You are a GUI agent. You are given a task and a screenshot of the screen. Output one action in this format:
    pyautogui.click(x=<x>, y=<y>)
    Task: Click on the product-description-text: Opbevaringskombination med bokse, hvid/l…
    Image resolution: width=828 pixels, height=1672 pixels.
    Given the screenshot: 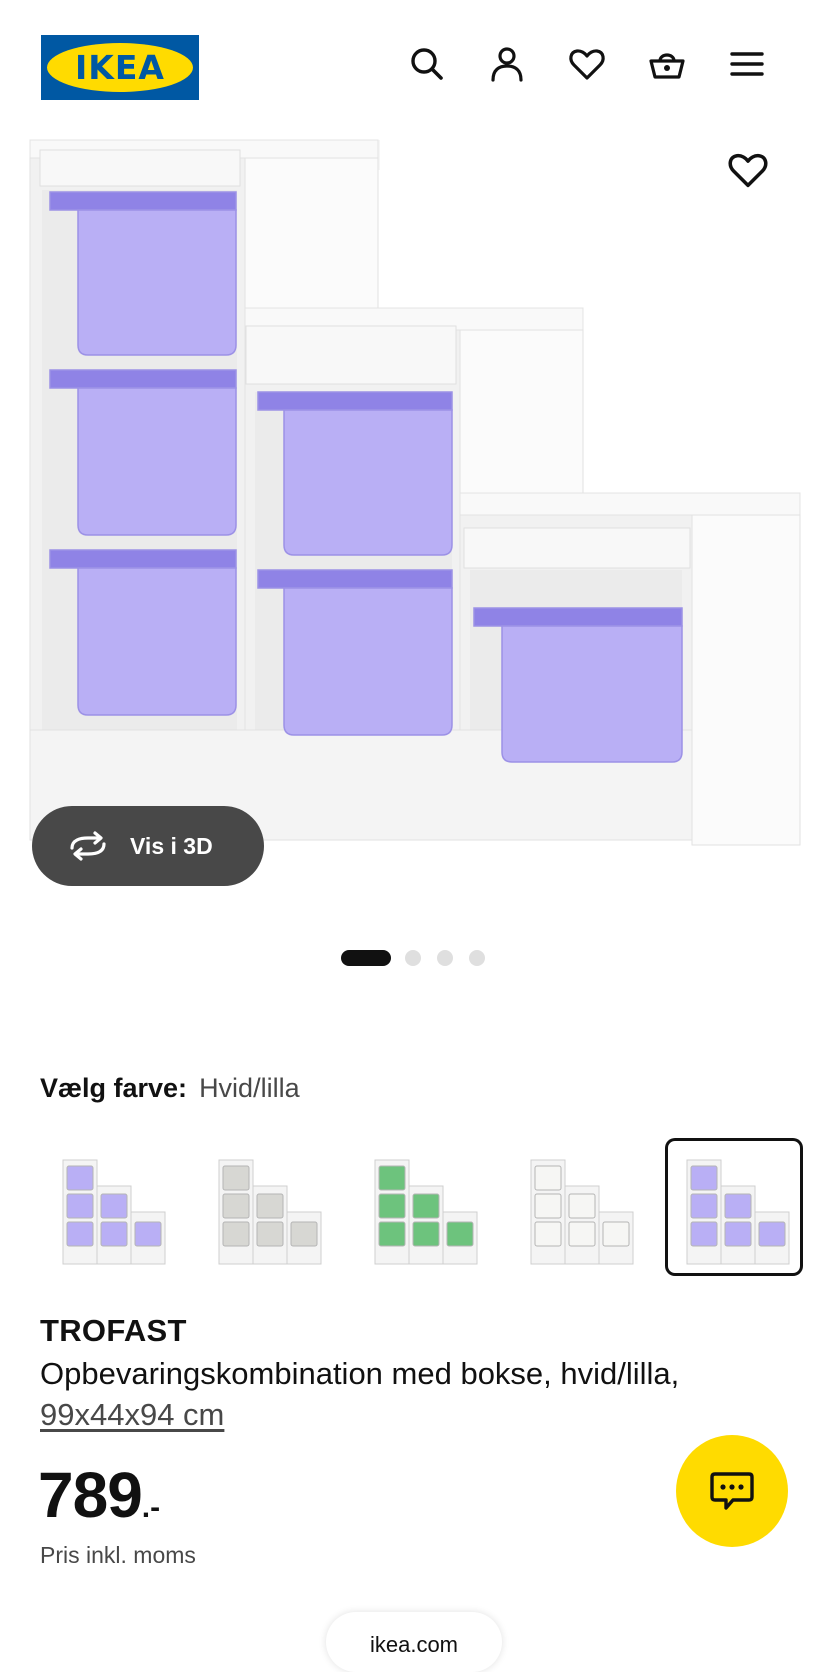 What is the action you would take?
    pyautogui.click(x=360, y=1373)
    